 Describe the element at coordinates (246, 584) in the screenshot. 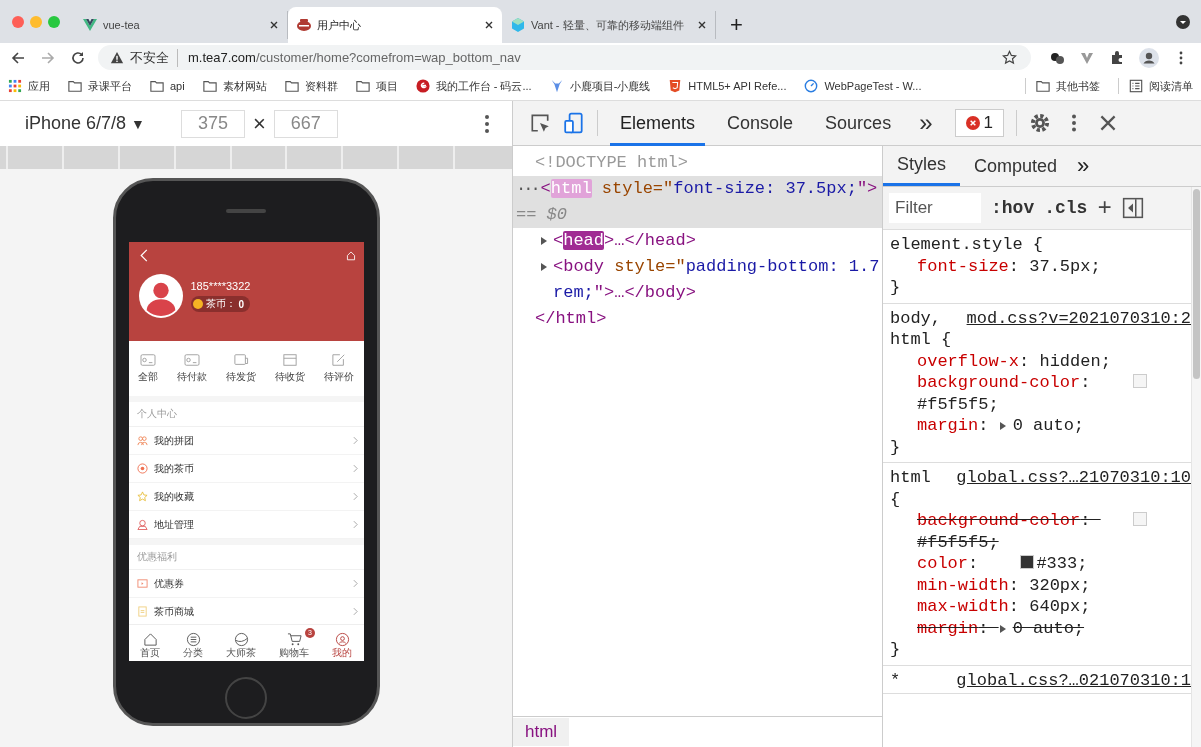

I see `menu-row: 优惠券` at that location.